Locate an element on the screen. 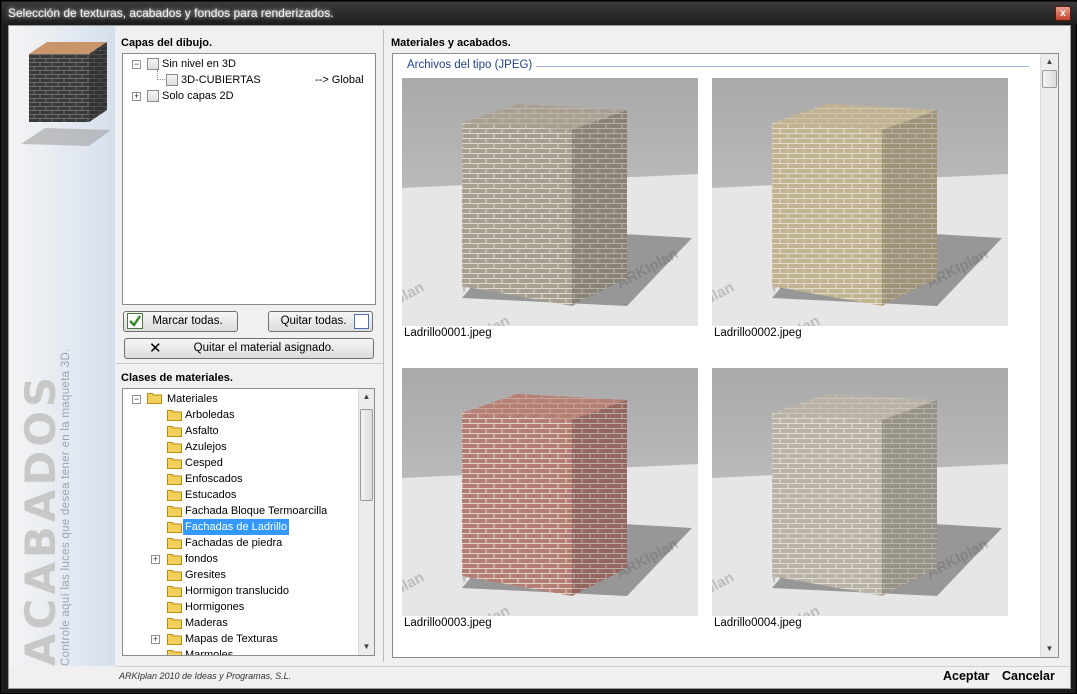 The height and width of the screenshot is (694, 1077). class-item: Cesped is located at coordinates (204, 463).